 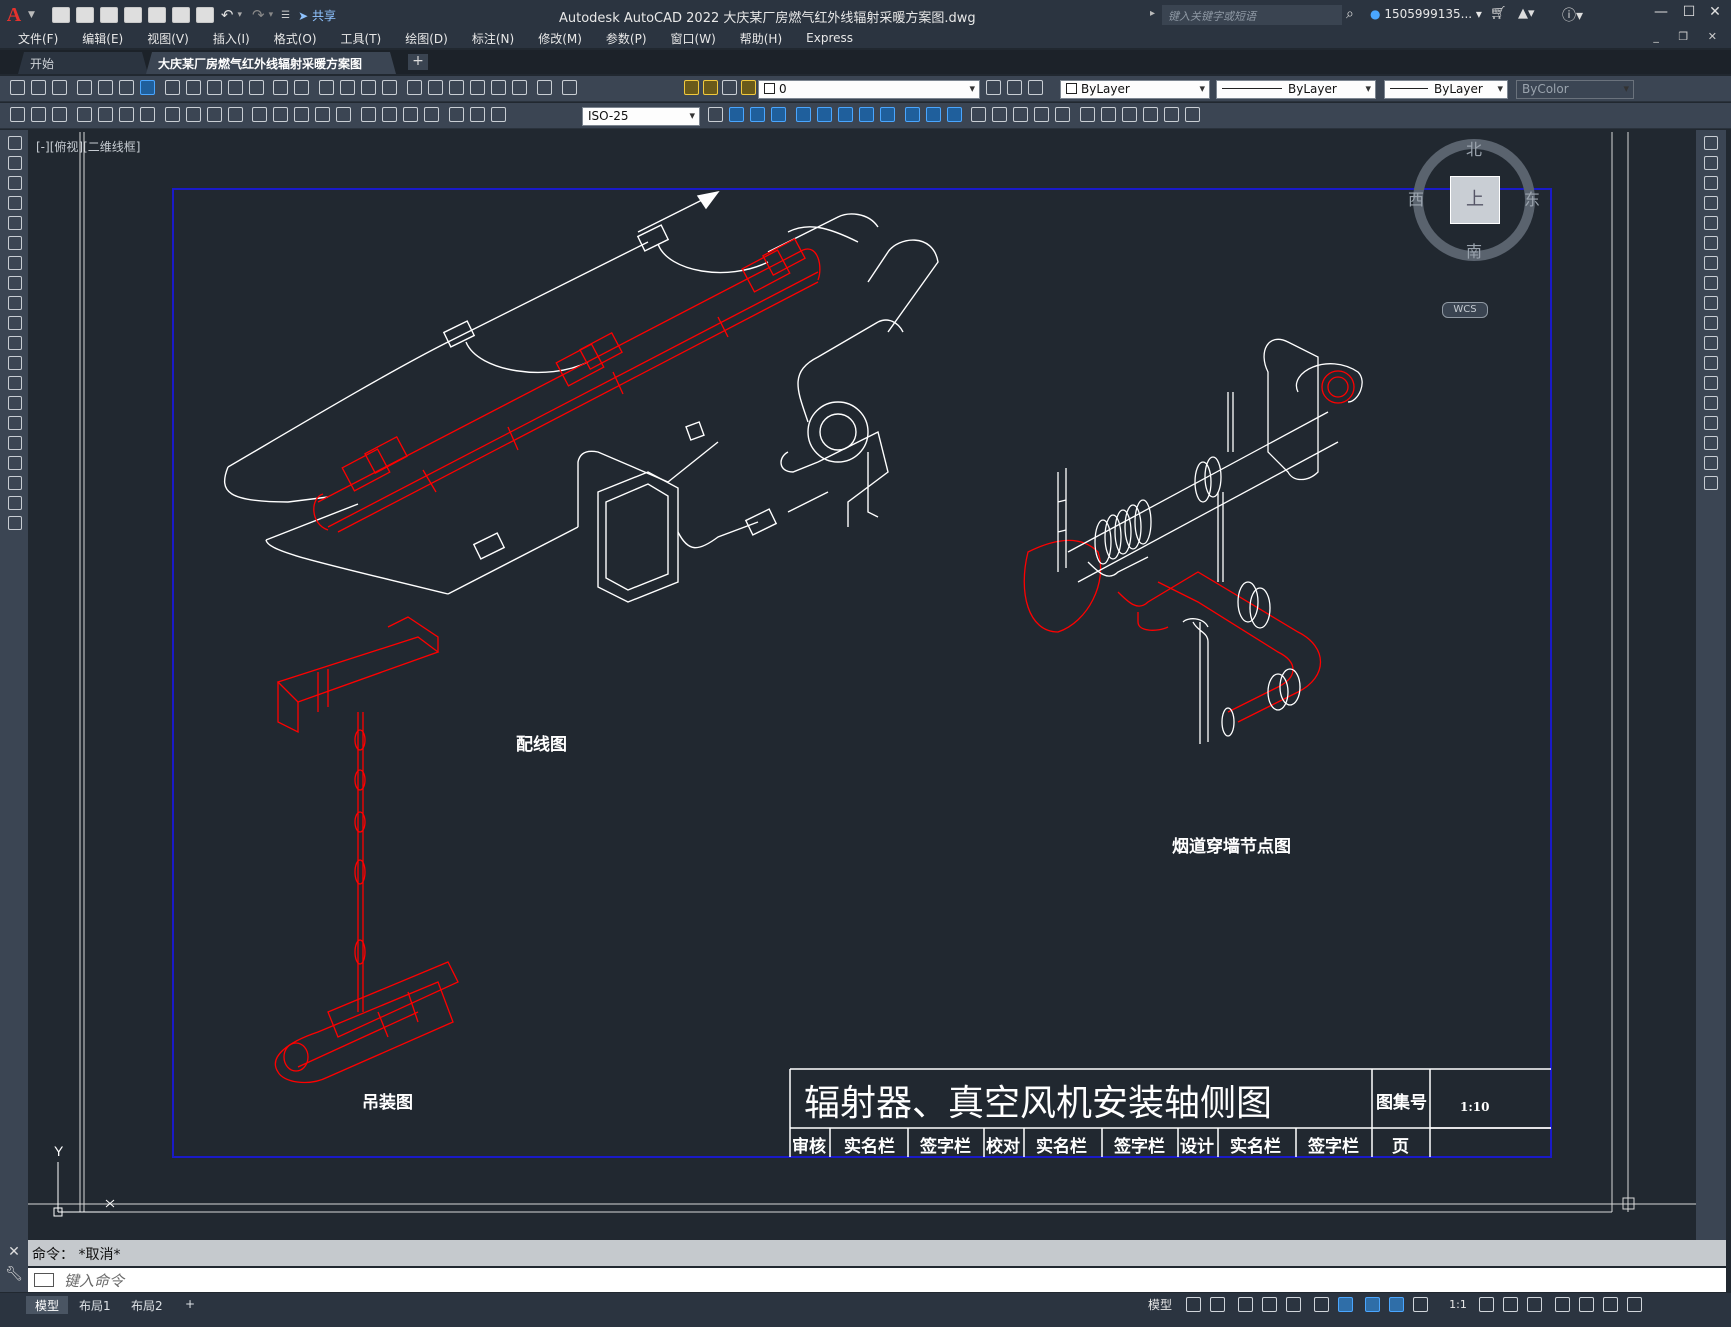 What do you see at coordinates (1152, 13) in the screenshot?
I see `search-expand-icon: ▸` at bounding box center [1152, 13].